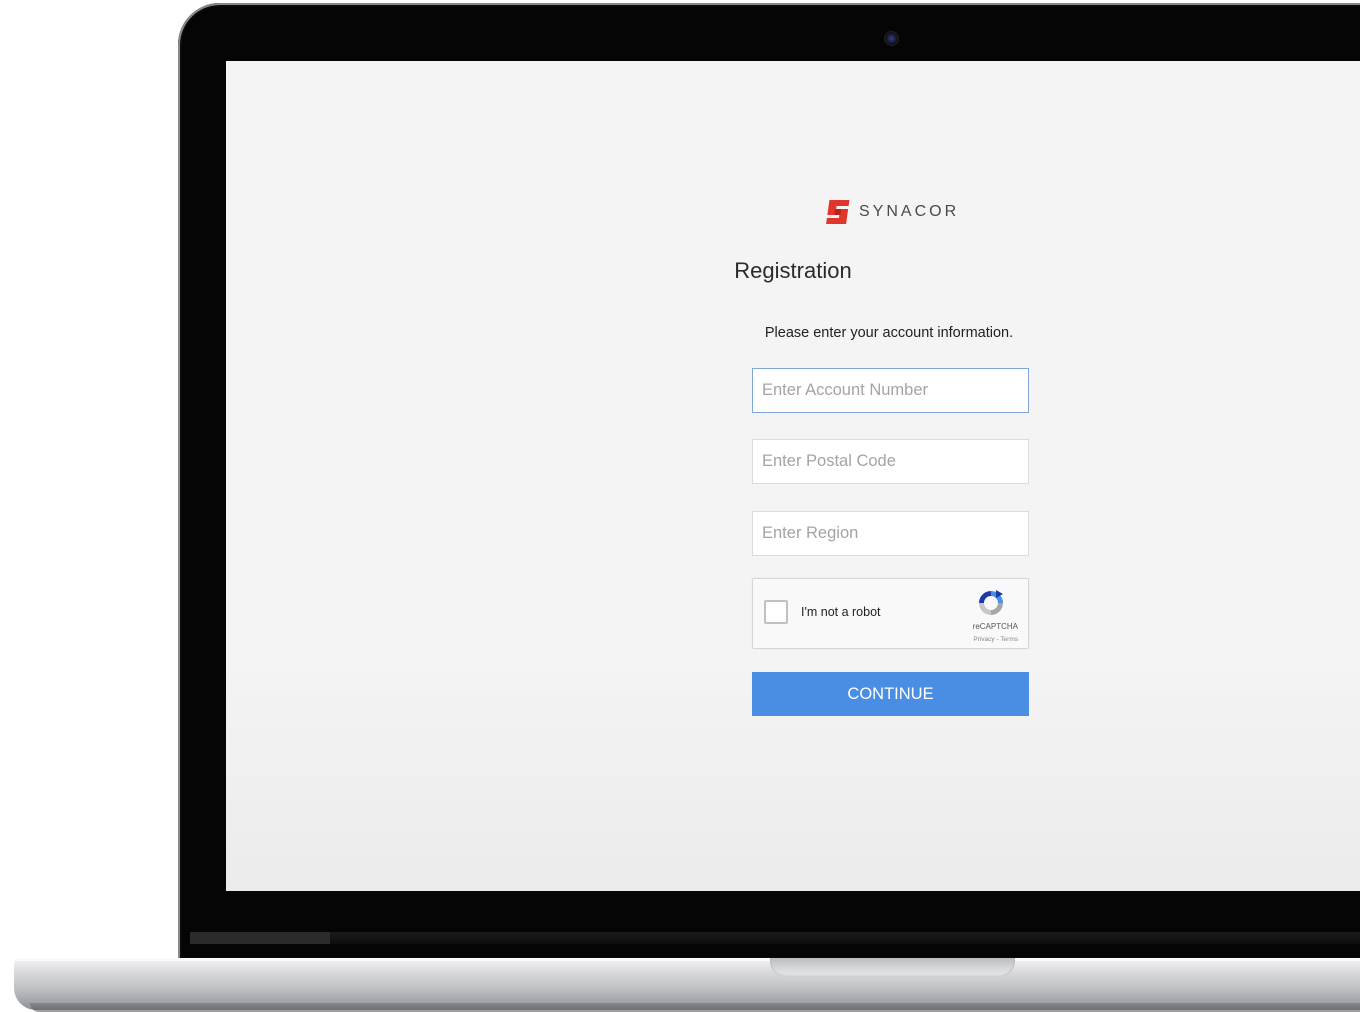 The width and height of the screenshot is (1360, 1012). Describe the element at coordinates (890, 461) in the screenshot. I see `postal-code-input` at that location.